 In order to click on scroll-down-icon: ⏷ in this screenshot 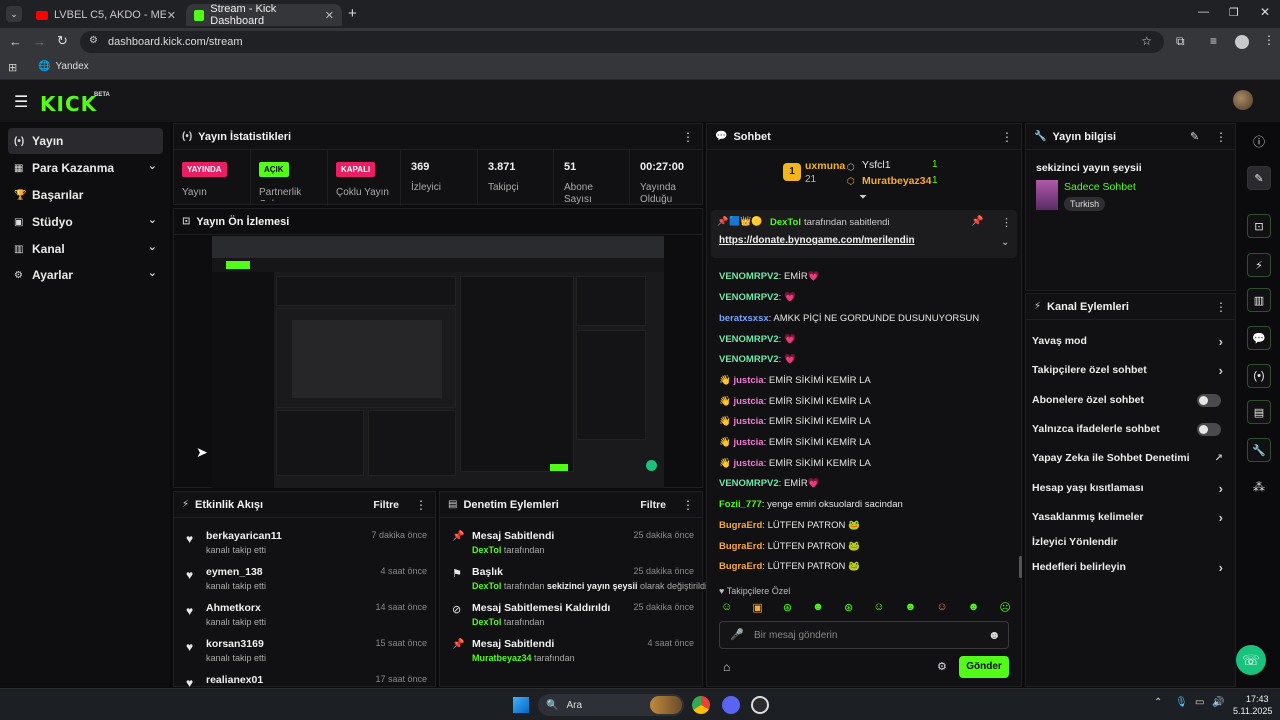, I will do `click(863, 197)`.